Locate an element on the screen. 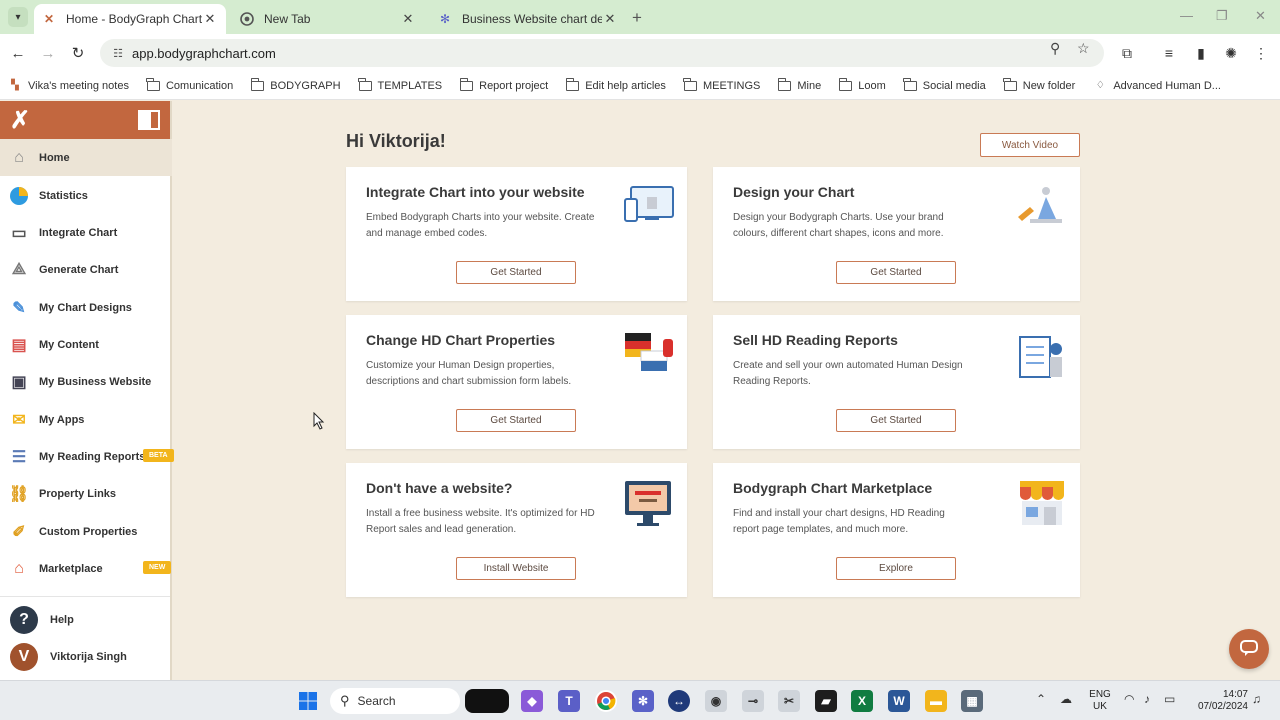  sidebar-item-help: ? Help is located at coordinates (85, 620).